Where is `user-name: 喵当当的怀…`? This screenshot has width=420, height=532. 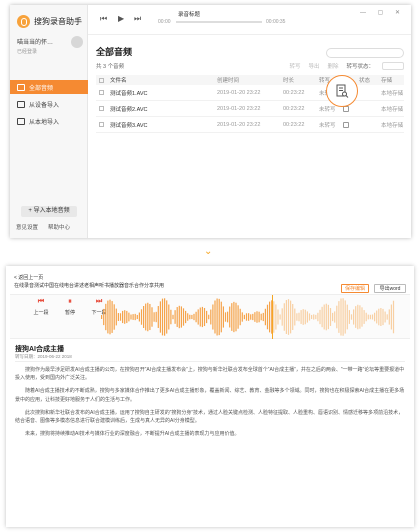 user-name: 喵当当的怀… is located at coordinates (35, 43).